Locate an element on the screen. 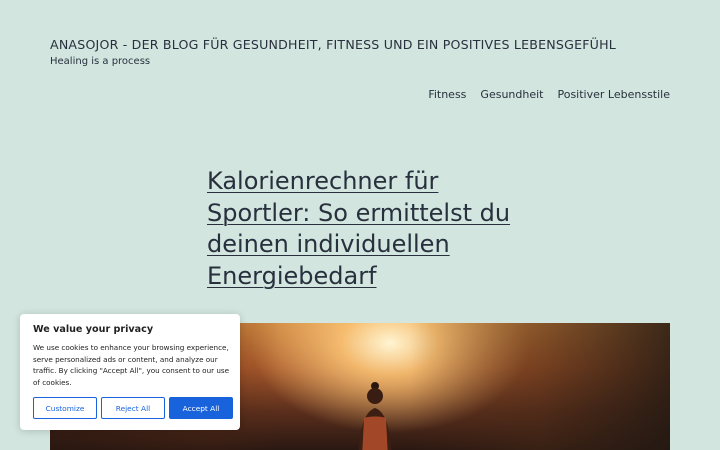 The image size is (720, 450). runner-silhouette is located at coordinates (375, 416).